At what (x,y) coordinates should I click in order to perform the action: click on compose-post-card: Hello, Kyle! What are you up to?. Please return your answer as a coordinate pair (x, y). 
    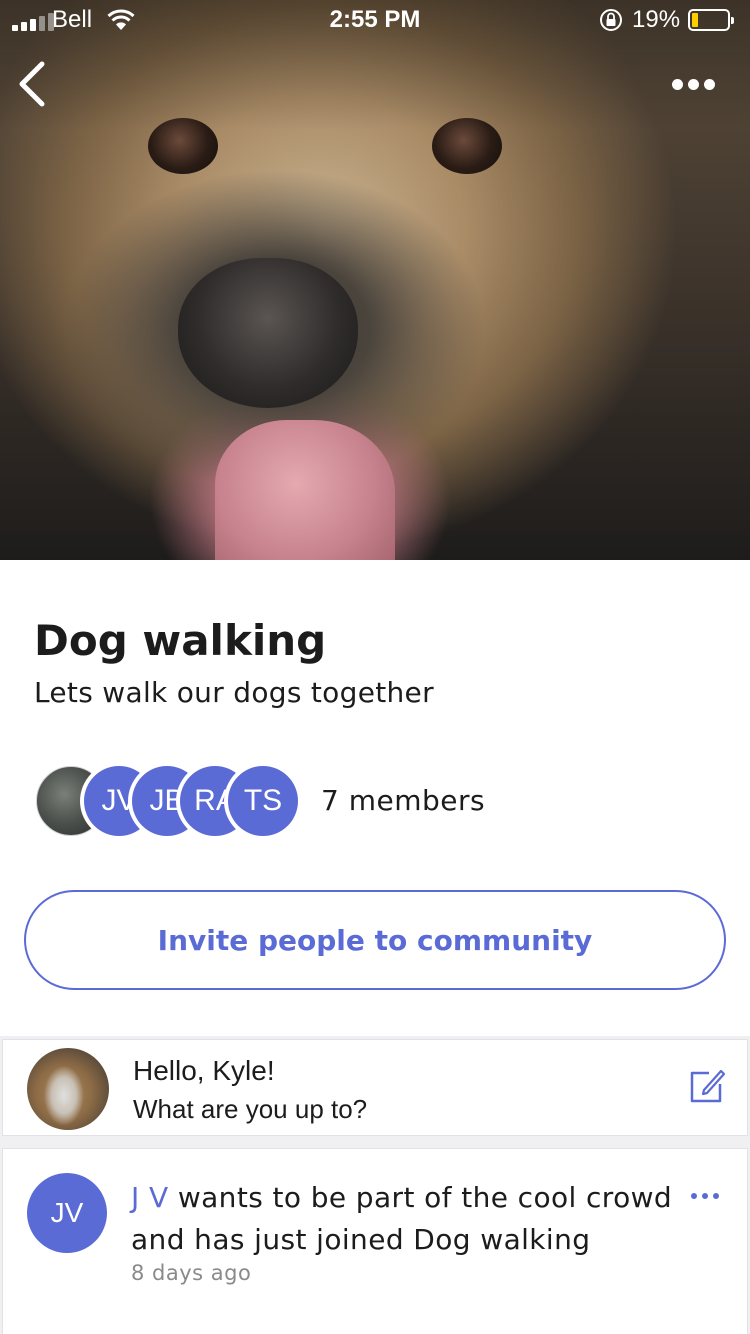
    Looking at the image, I should click on (375, 1087).